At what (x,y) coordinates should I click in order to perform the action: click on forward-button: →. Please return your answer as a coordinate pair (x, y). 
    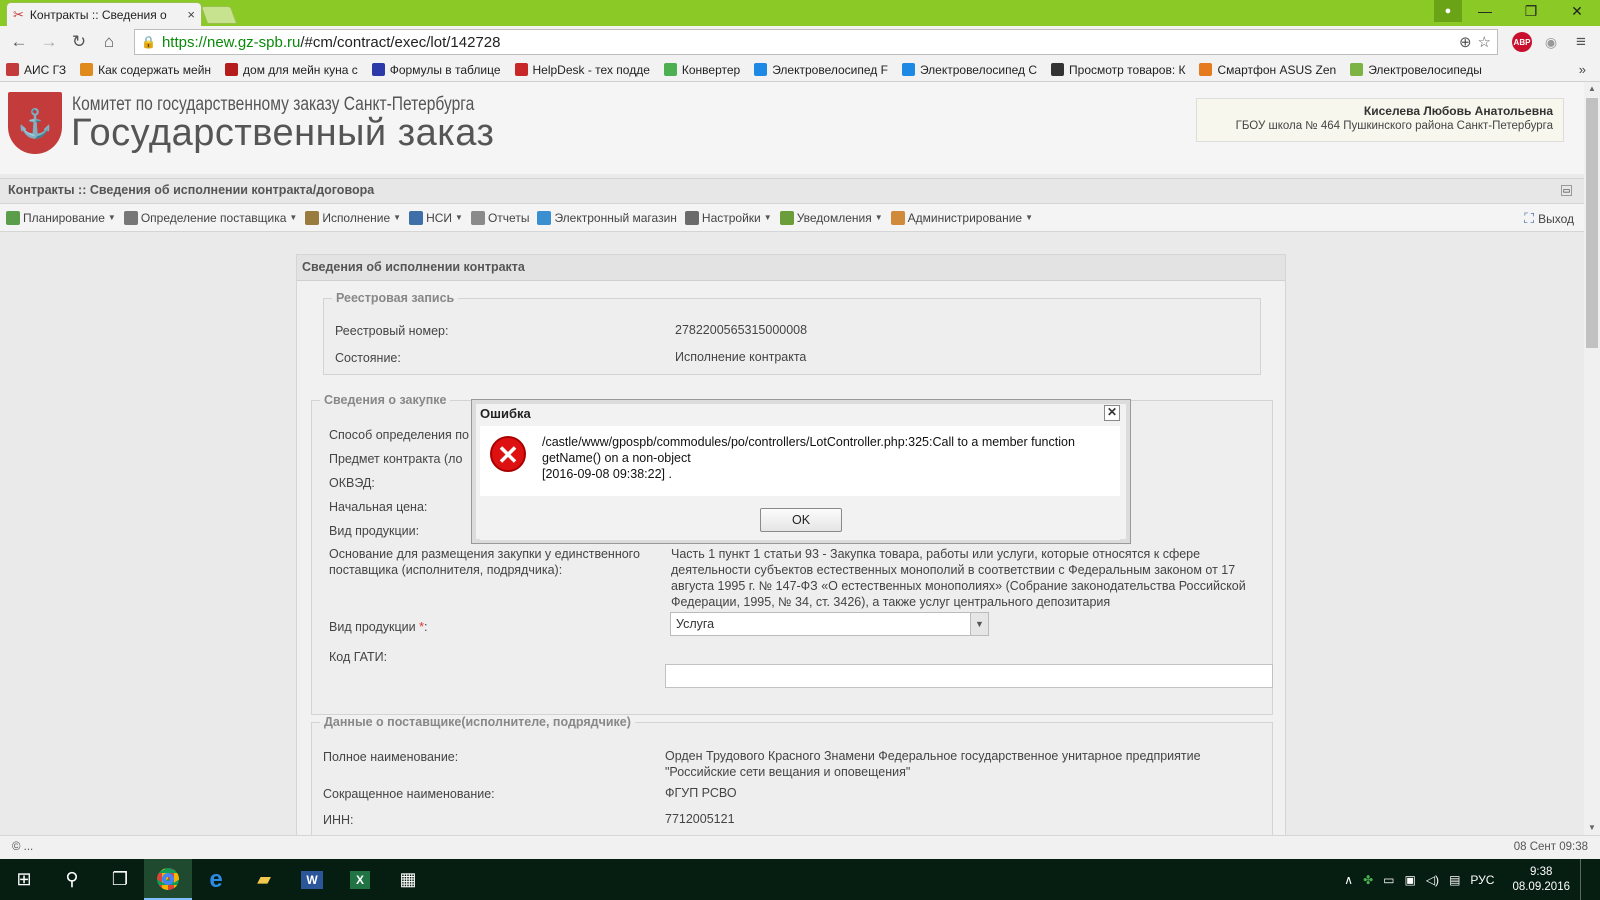
    Looking at the image, I should click on (49, 42).